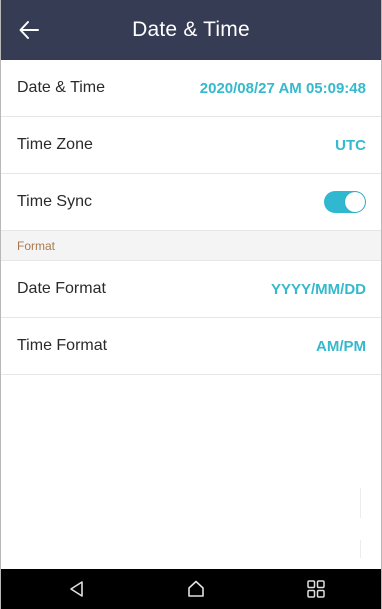  I want to click on nav-back-button, so click(77, 589).